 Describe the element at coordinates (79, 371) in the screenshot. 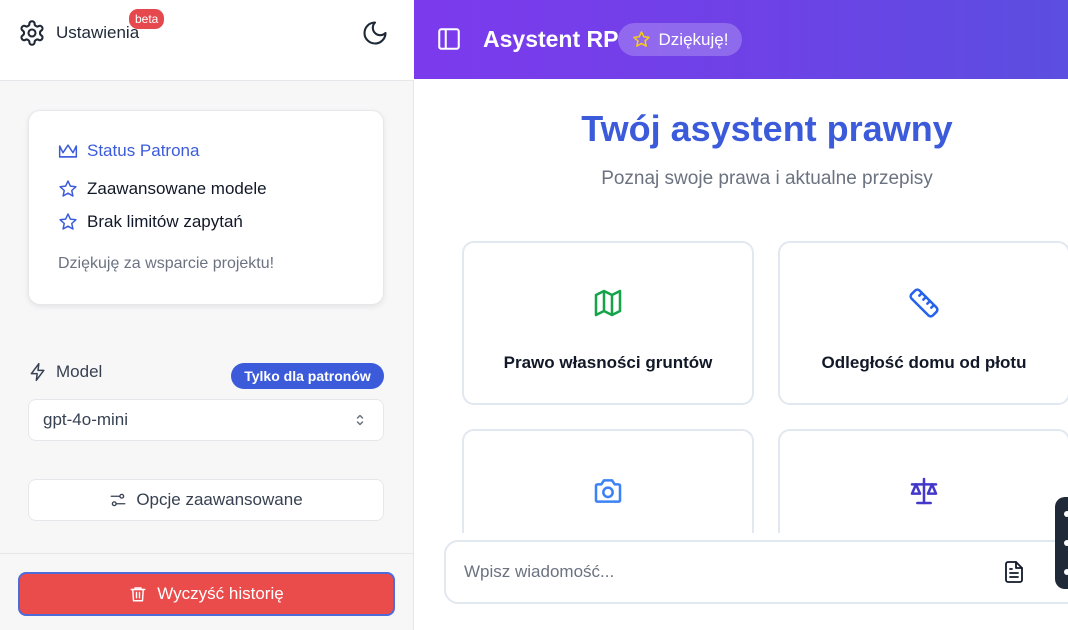

I see `model-label-text: Model` at that location.